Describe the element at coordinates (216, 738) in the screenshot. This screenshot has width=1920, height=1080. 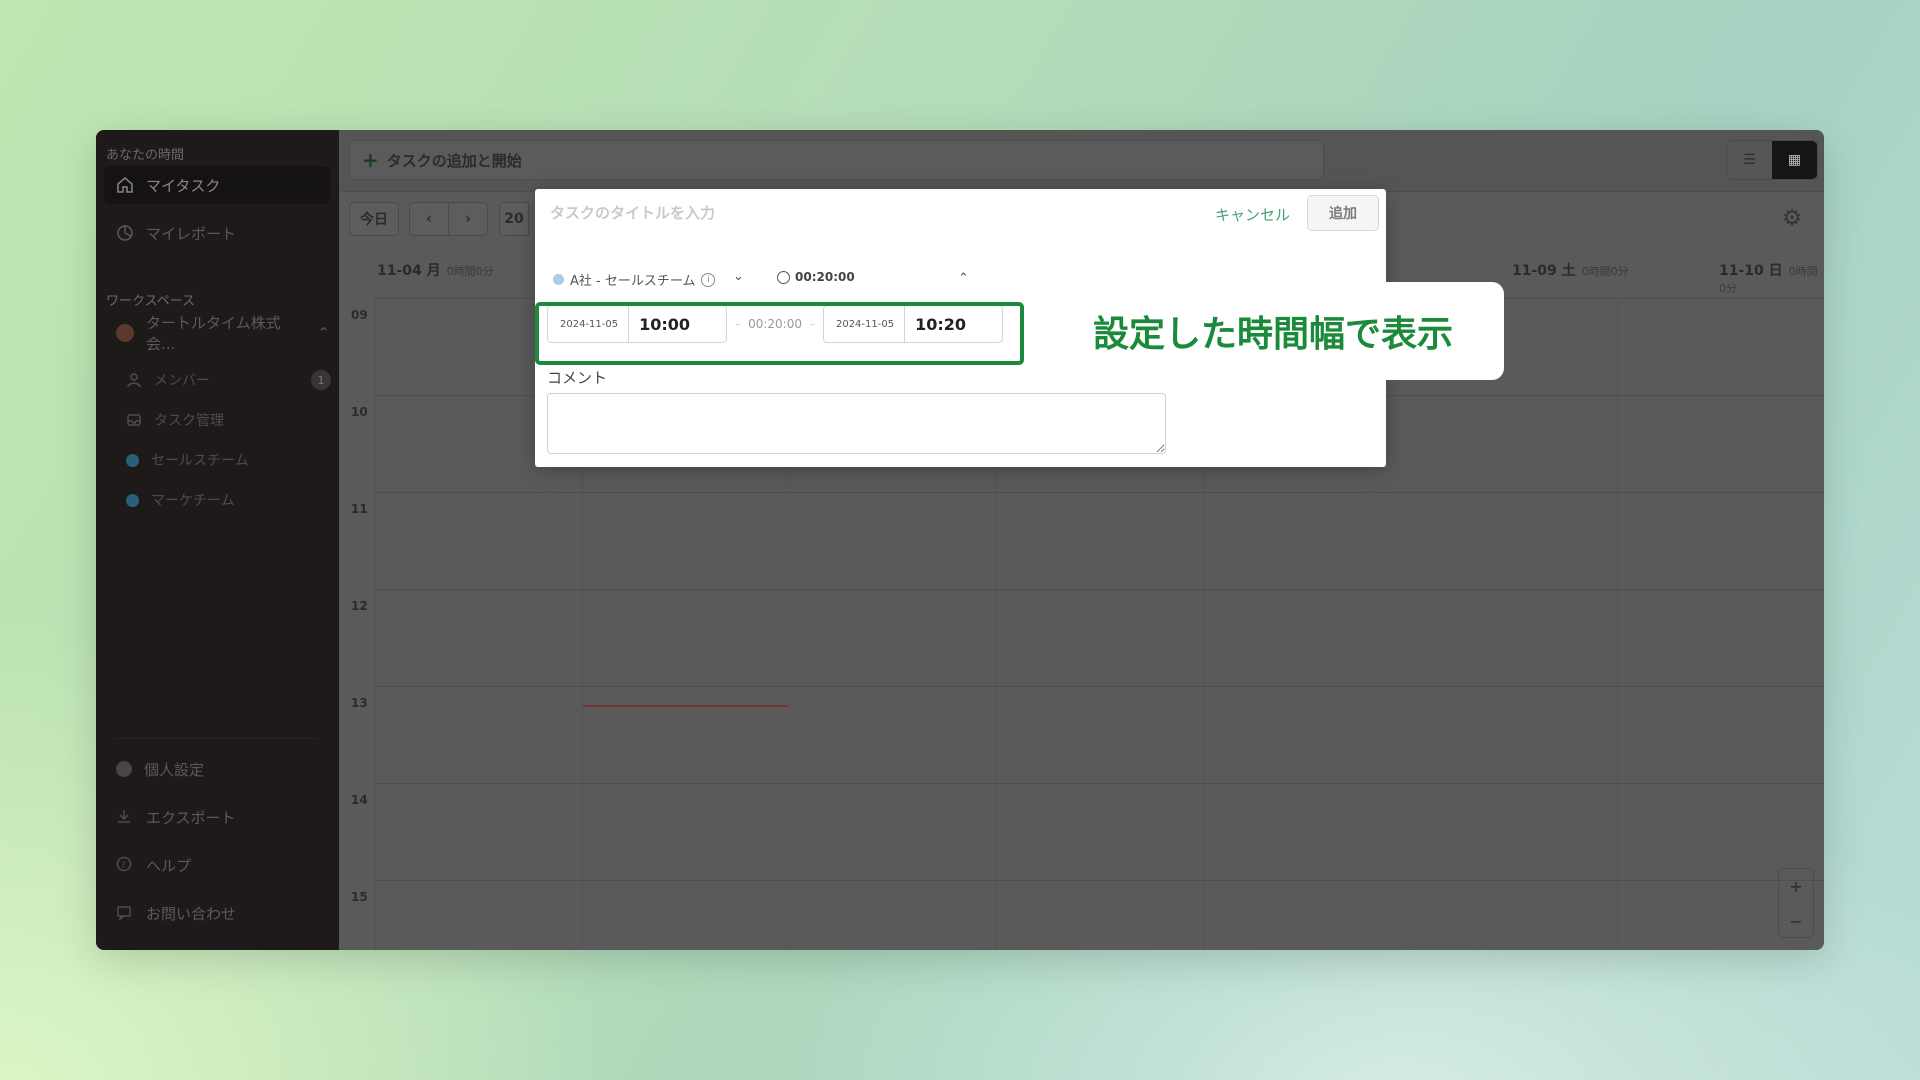
I see `sidebar-divider` at that location.